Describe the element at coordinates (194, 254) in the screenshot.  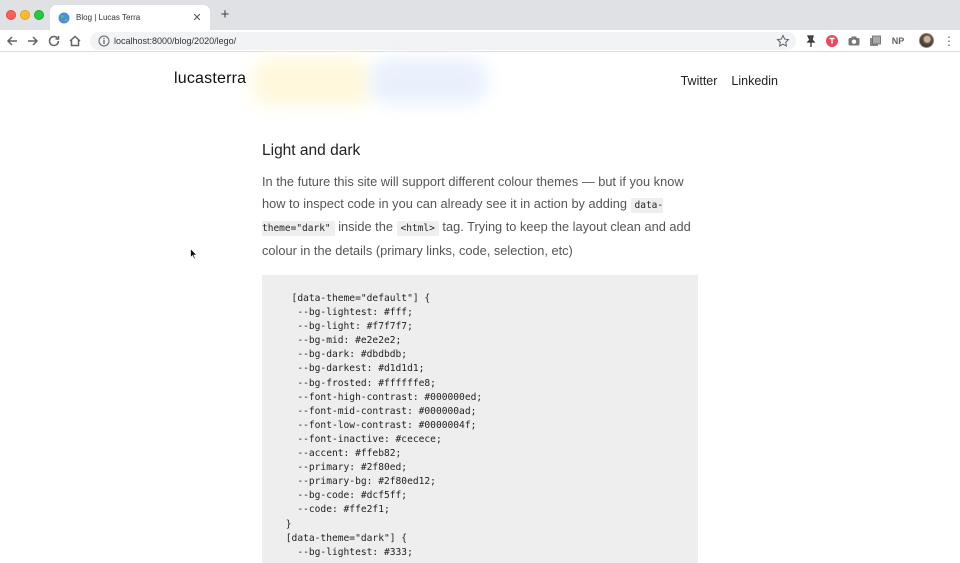
I see `mouse-cursor-icon` at that location.